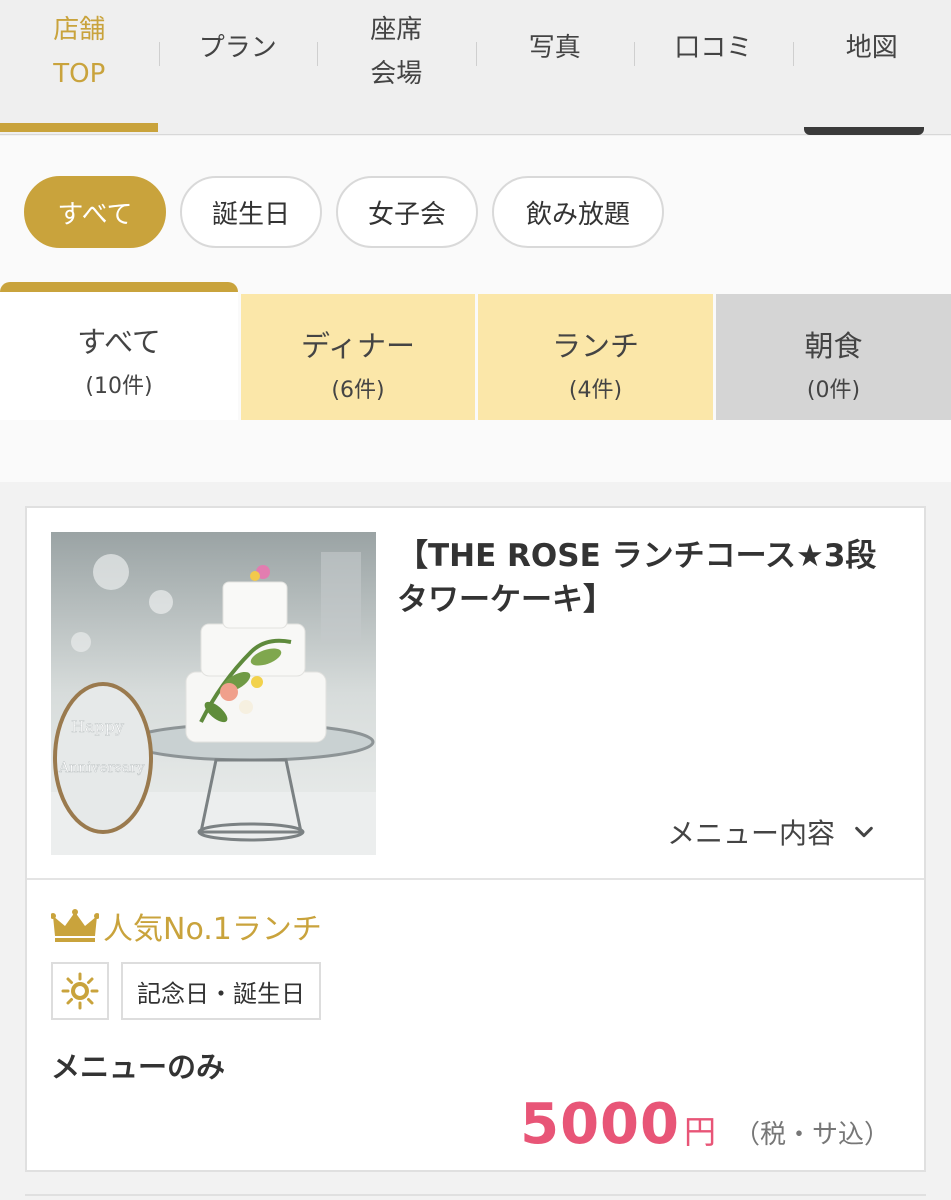  I want to click on popularity-rank: 人気No.1ランチ, so click(186, 926).